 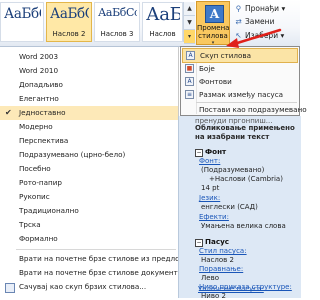 What do you see at coordinates (162, 22) in the screenshot?
I see `style-tile-title: АаБ Наслов` at bounding box center [162, 22].